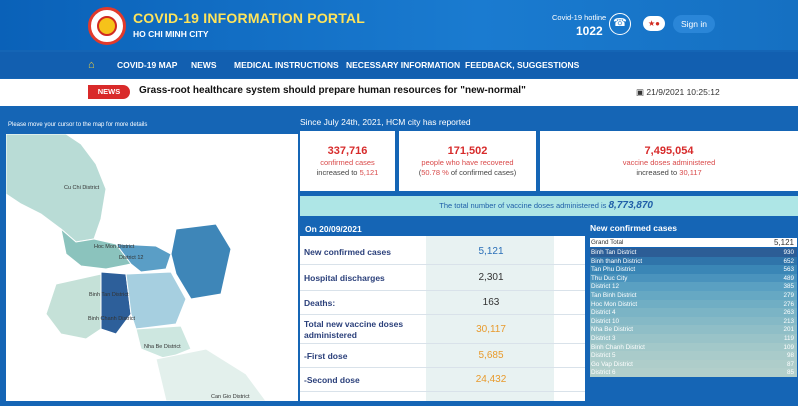 The width and height of the screenshot is (798, 406). Describe the element at coordinates (788, 252) in the screenshot. I see `district-value: 930` at that location.